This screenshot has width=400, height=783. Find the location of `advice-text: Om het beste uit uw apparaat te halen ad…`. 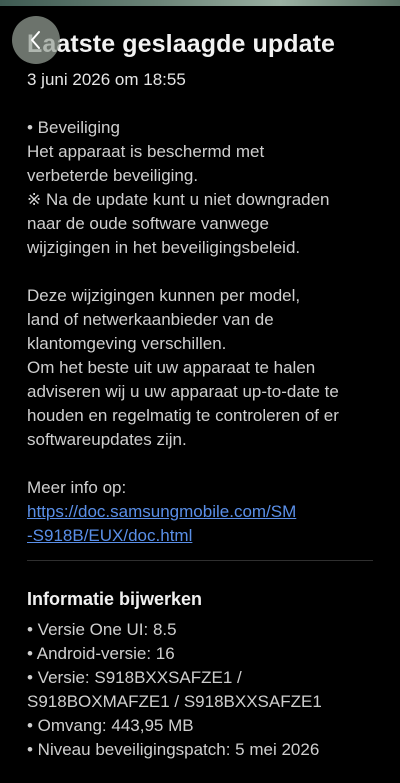

advice-text: Om het beste uit uw apparaat te halen ad… is located at coordinates (183, 403).